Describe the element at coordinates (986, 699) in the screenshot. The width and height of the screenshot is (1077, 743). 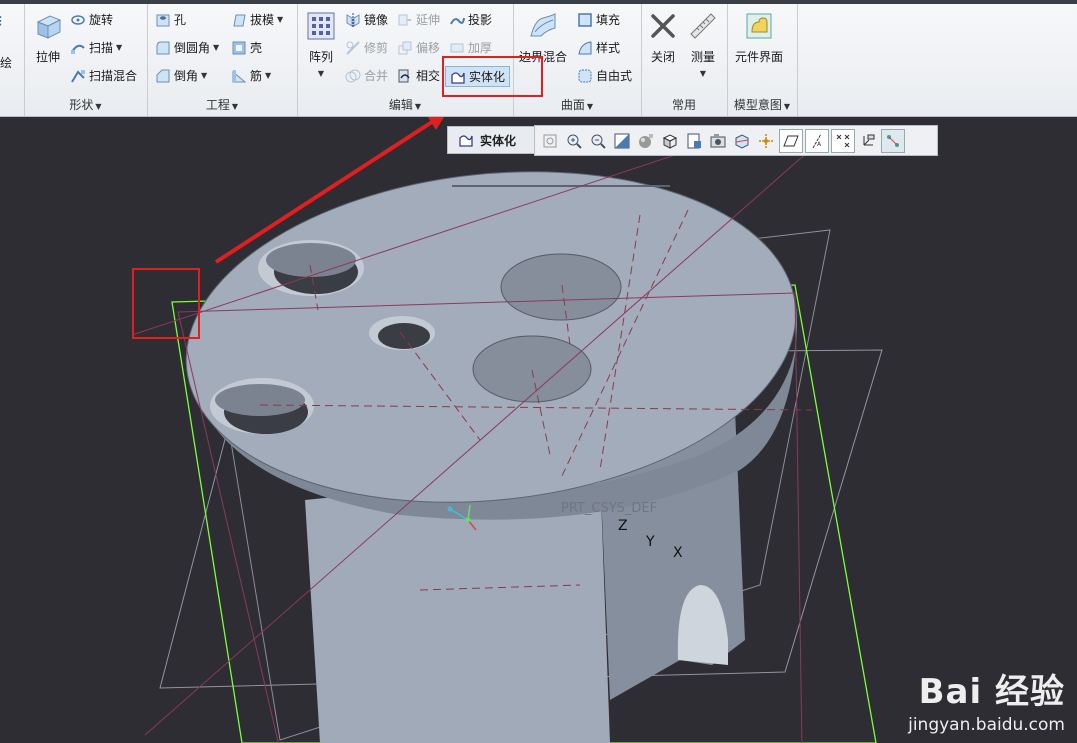
I see `baidu-watermark: Bai 经验 jingyan.baidu.com` at that location.